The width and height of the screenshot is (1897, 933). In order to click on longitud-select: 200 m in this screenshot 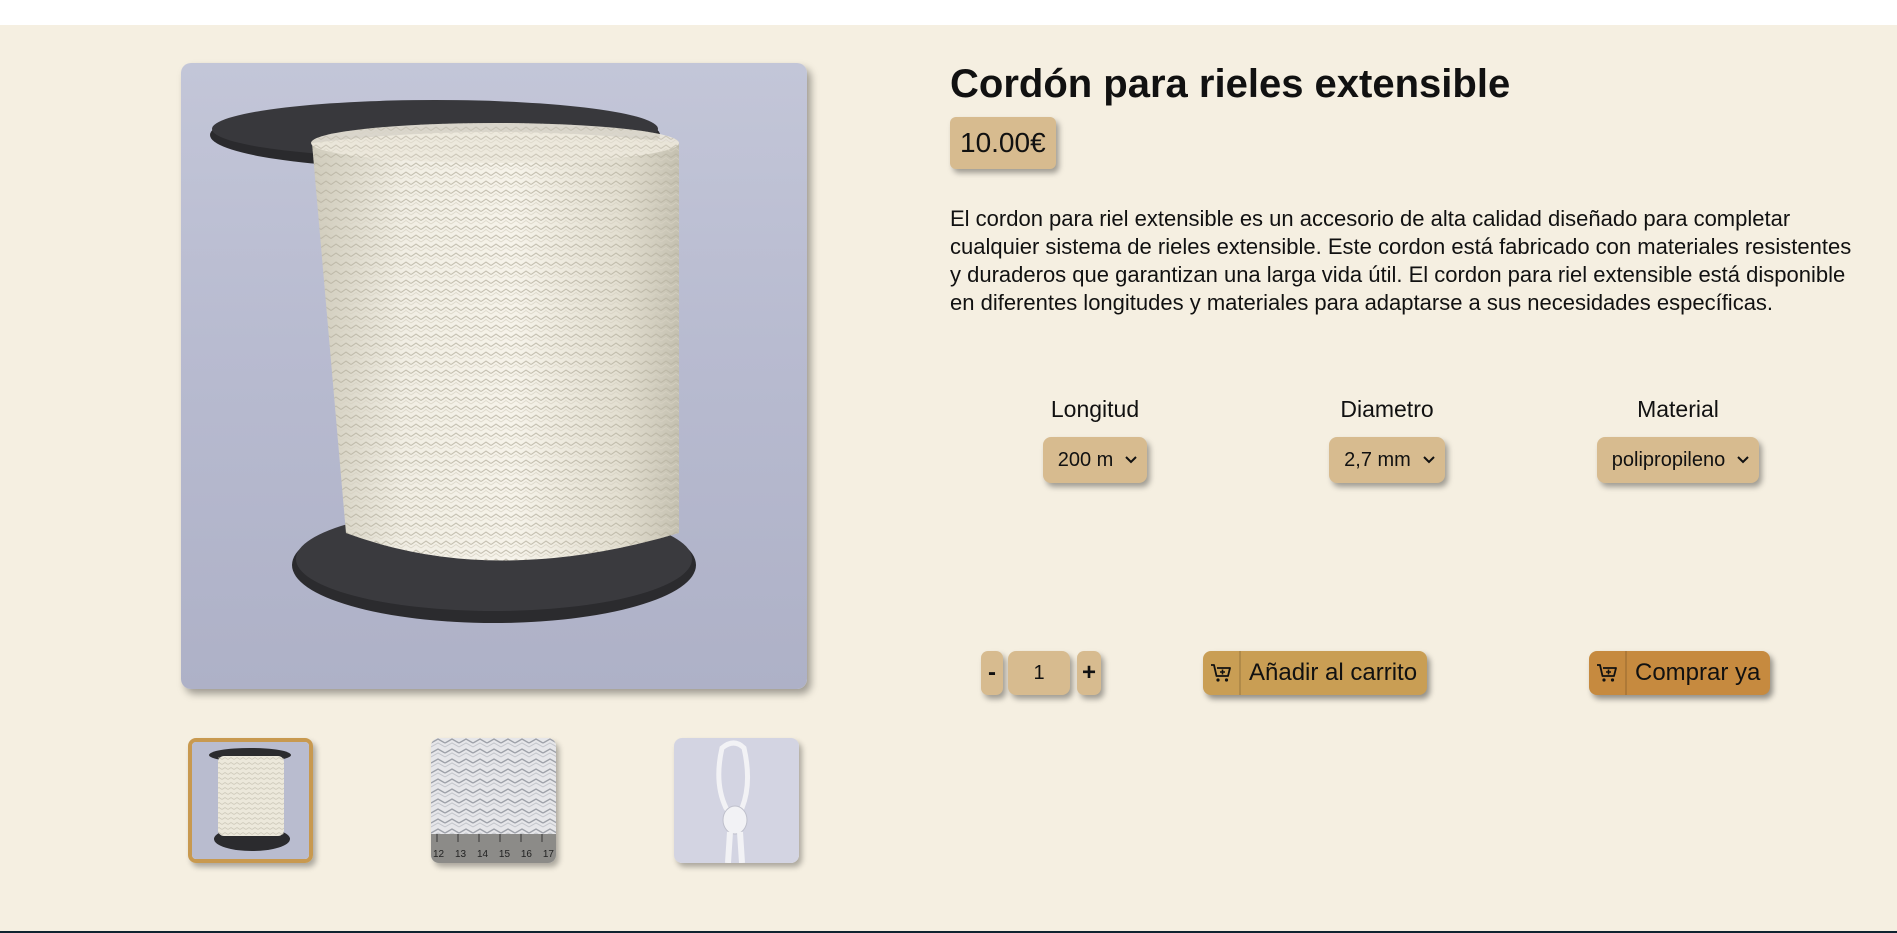, I will do `click(1095, 460)`.